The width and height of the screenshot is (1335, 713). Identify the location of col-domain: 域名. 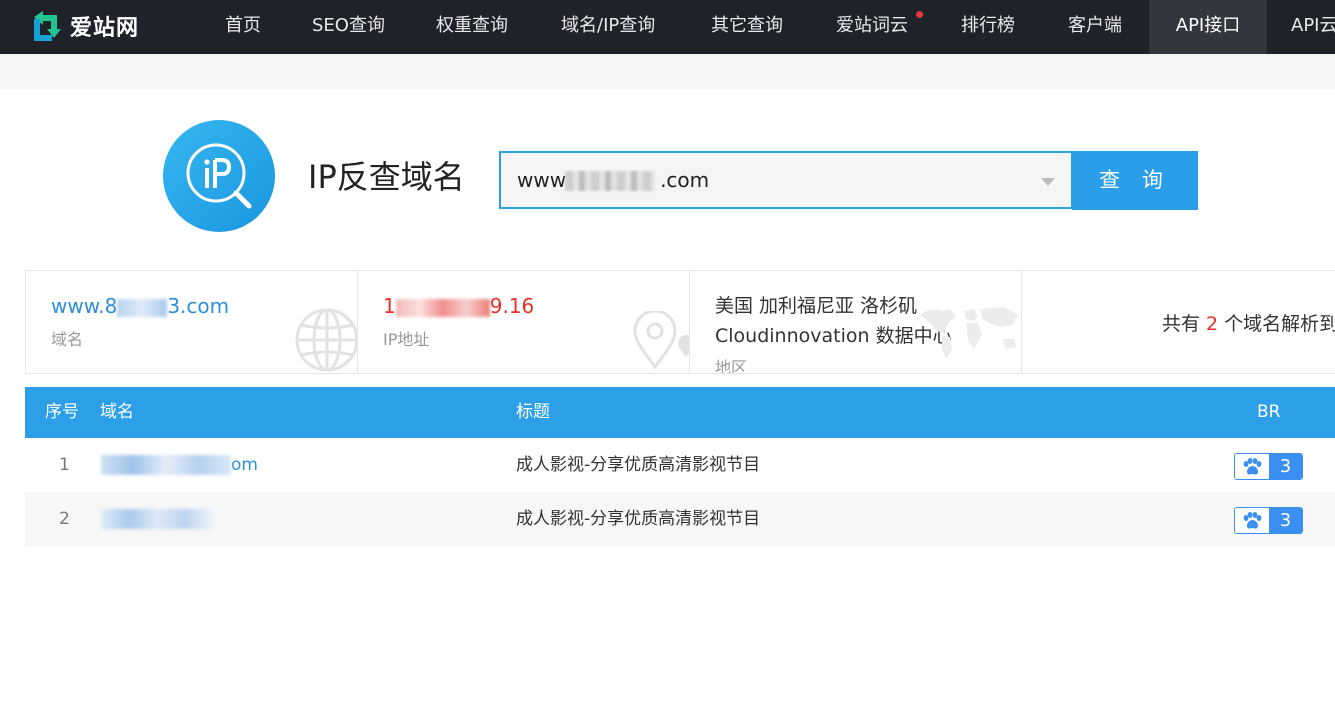
(117, 412).